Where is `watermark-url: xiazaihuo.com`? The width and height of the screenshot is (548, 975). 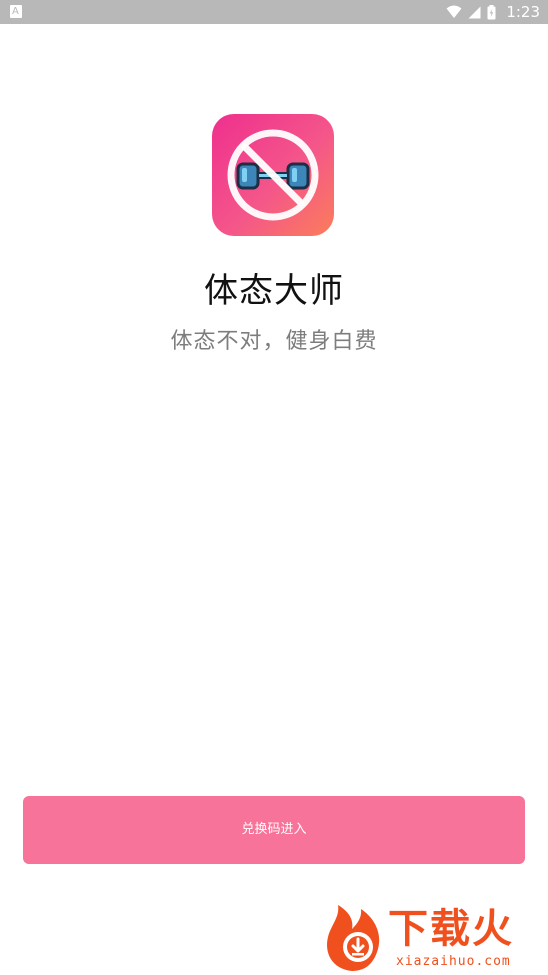 watermark-url: xiazaihuo.com is located at coordinates (453, 961).